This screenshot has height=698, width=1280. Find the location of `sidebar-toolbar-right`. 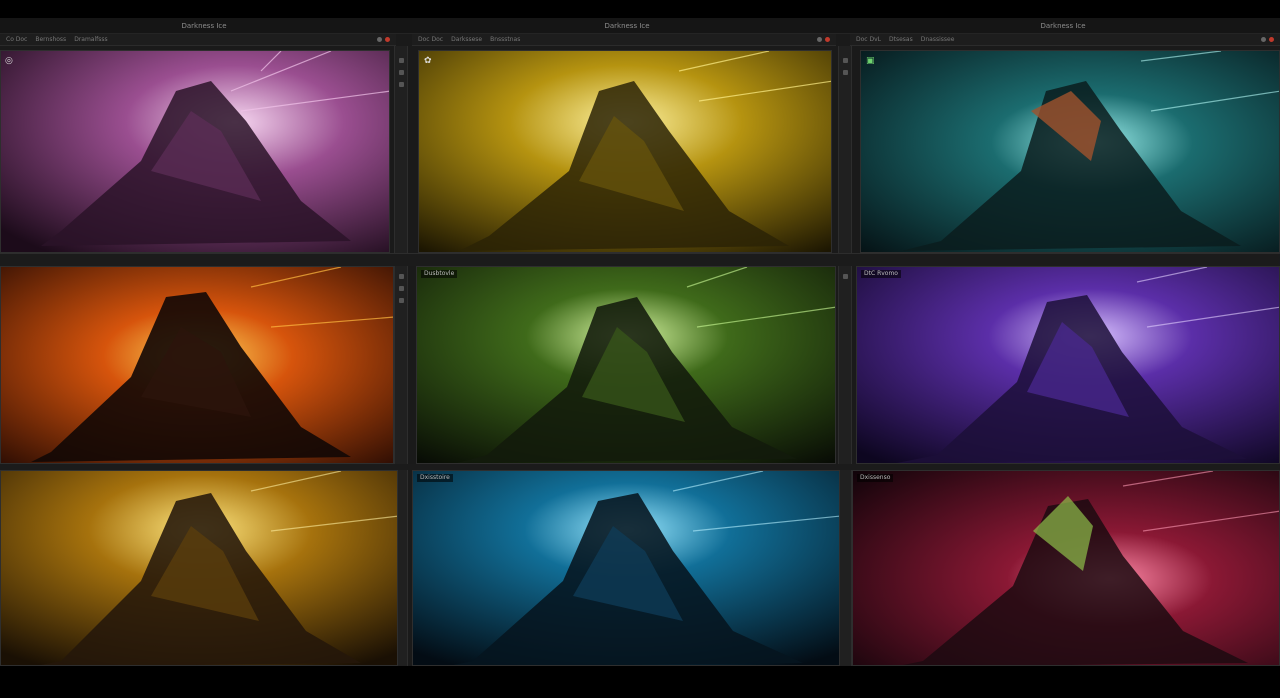

sidebar-toolbar-right is located at coordinates (845, 356).